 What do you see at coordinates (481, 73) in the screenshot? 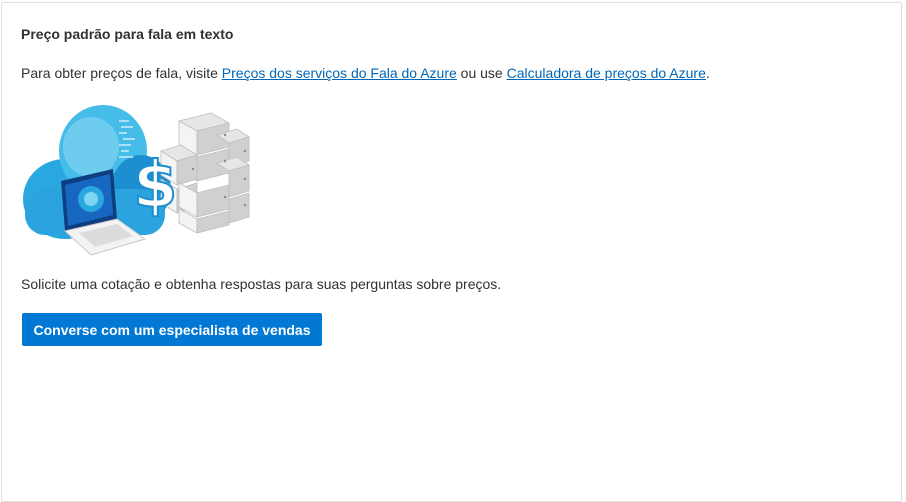
I see `intro-middle: ou use` at bounding box center [481, 73].